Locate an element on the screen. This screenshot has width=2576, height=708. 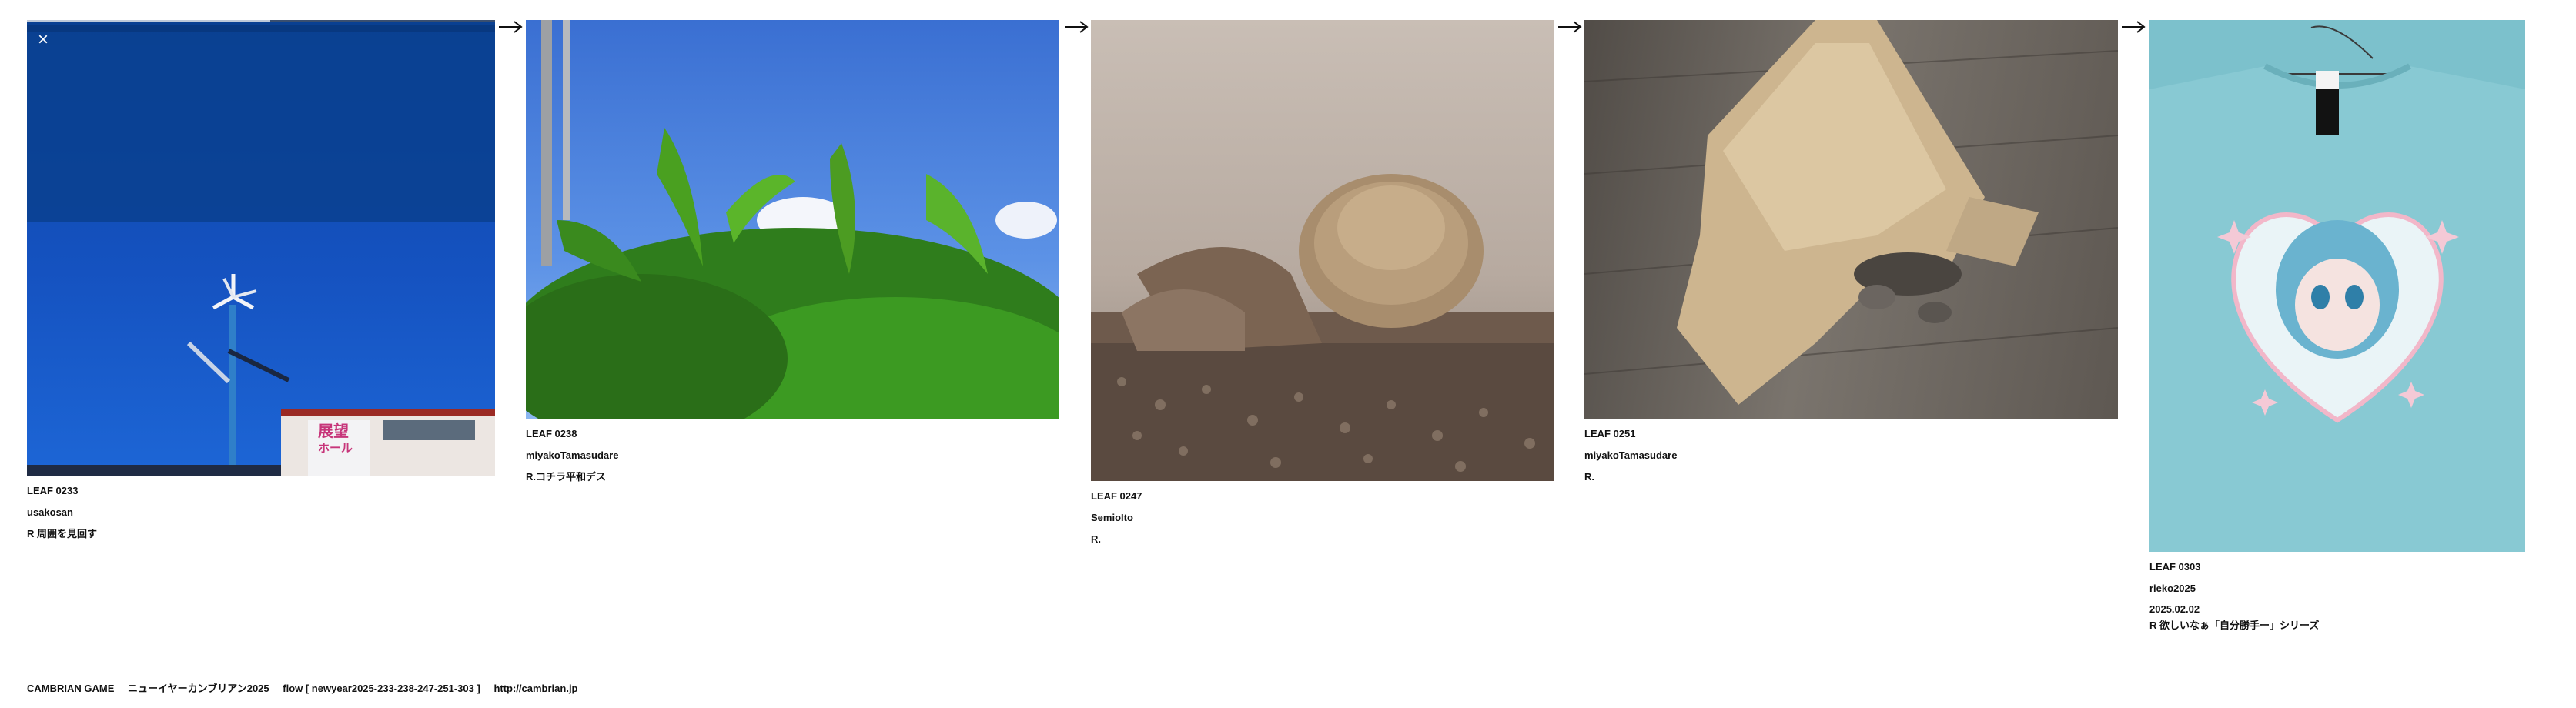
leaf-card-0247: LEAF 0247 SemioIto R. is located at coordinates (1323, 285).